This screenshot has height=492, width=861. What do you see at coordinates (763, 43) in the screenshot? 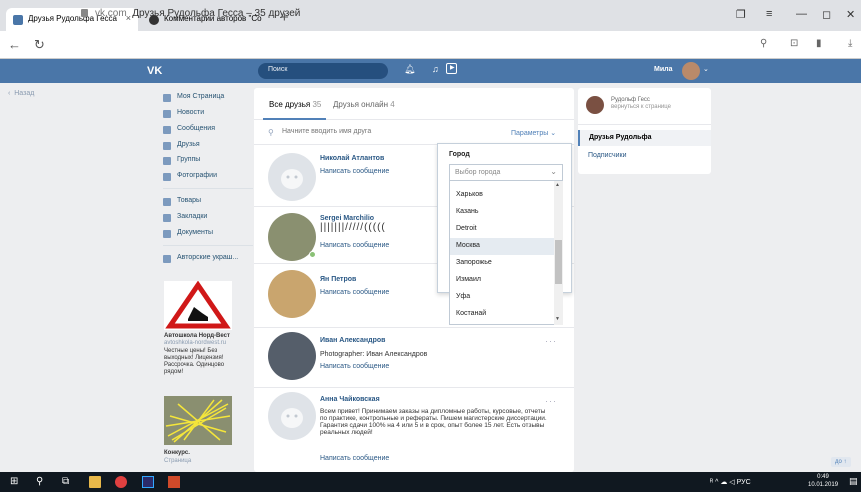
I see `search-engine-icon: ⚲` at bounding box center [763, 43].